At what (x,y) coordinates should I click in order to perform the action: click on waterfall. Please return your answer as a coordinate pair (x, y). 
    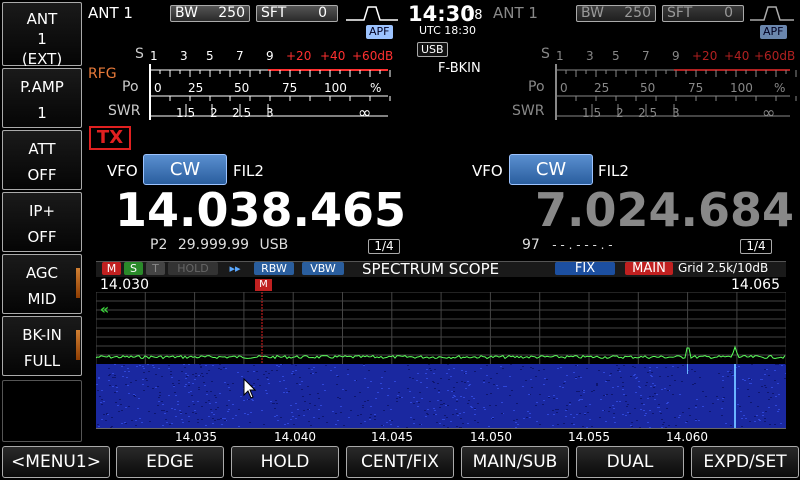
    Looking at the image, I should click on (441, 396).